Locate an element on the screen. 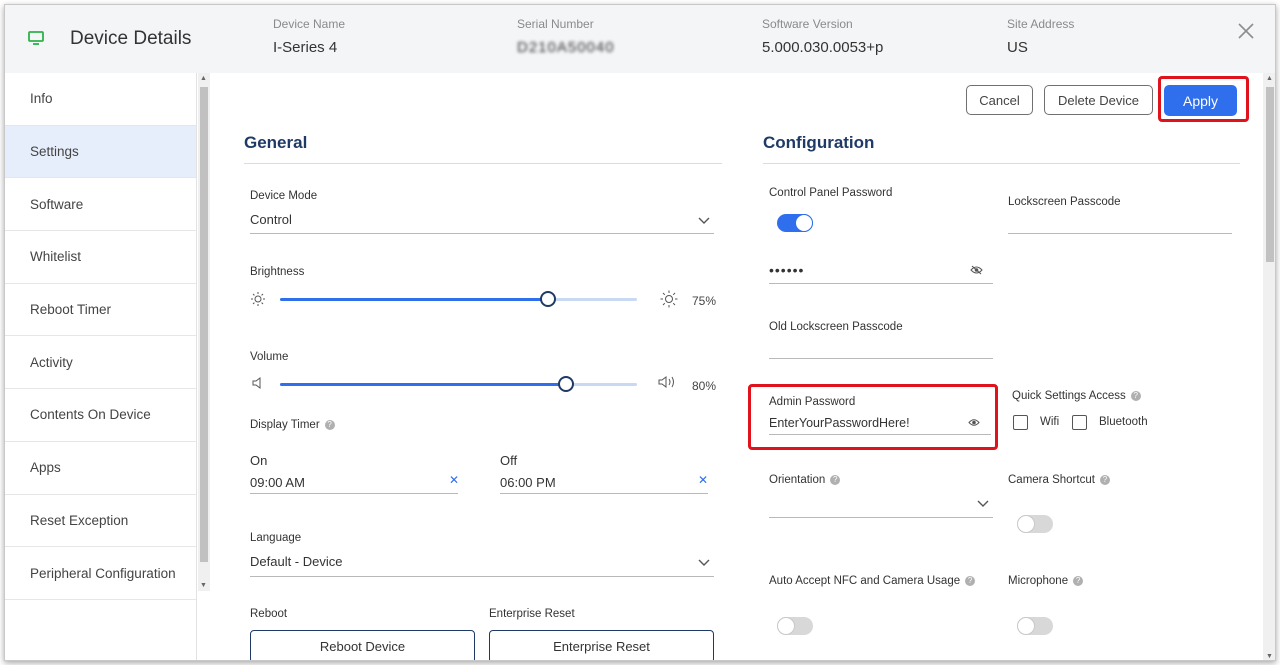 This screenshot has height=665, width=1280. serial-number-value: D210A50040 is located at coordinates (566, 47).